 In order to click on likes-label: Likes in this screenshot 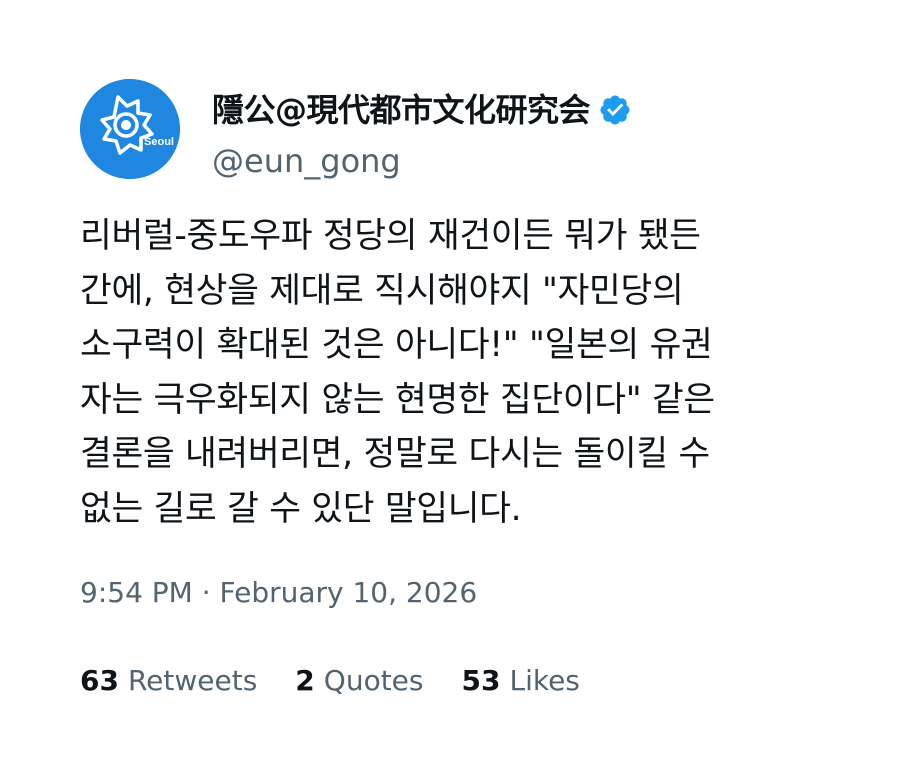, I will do `click(544, 680)`.